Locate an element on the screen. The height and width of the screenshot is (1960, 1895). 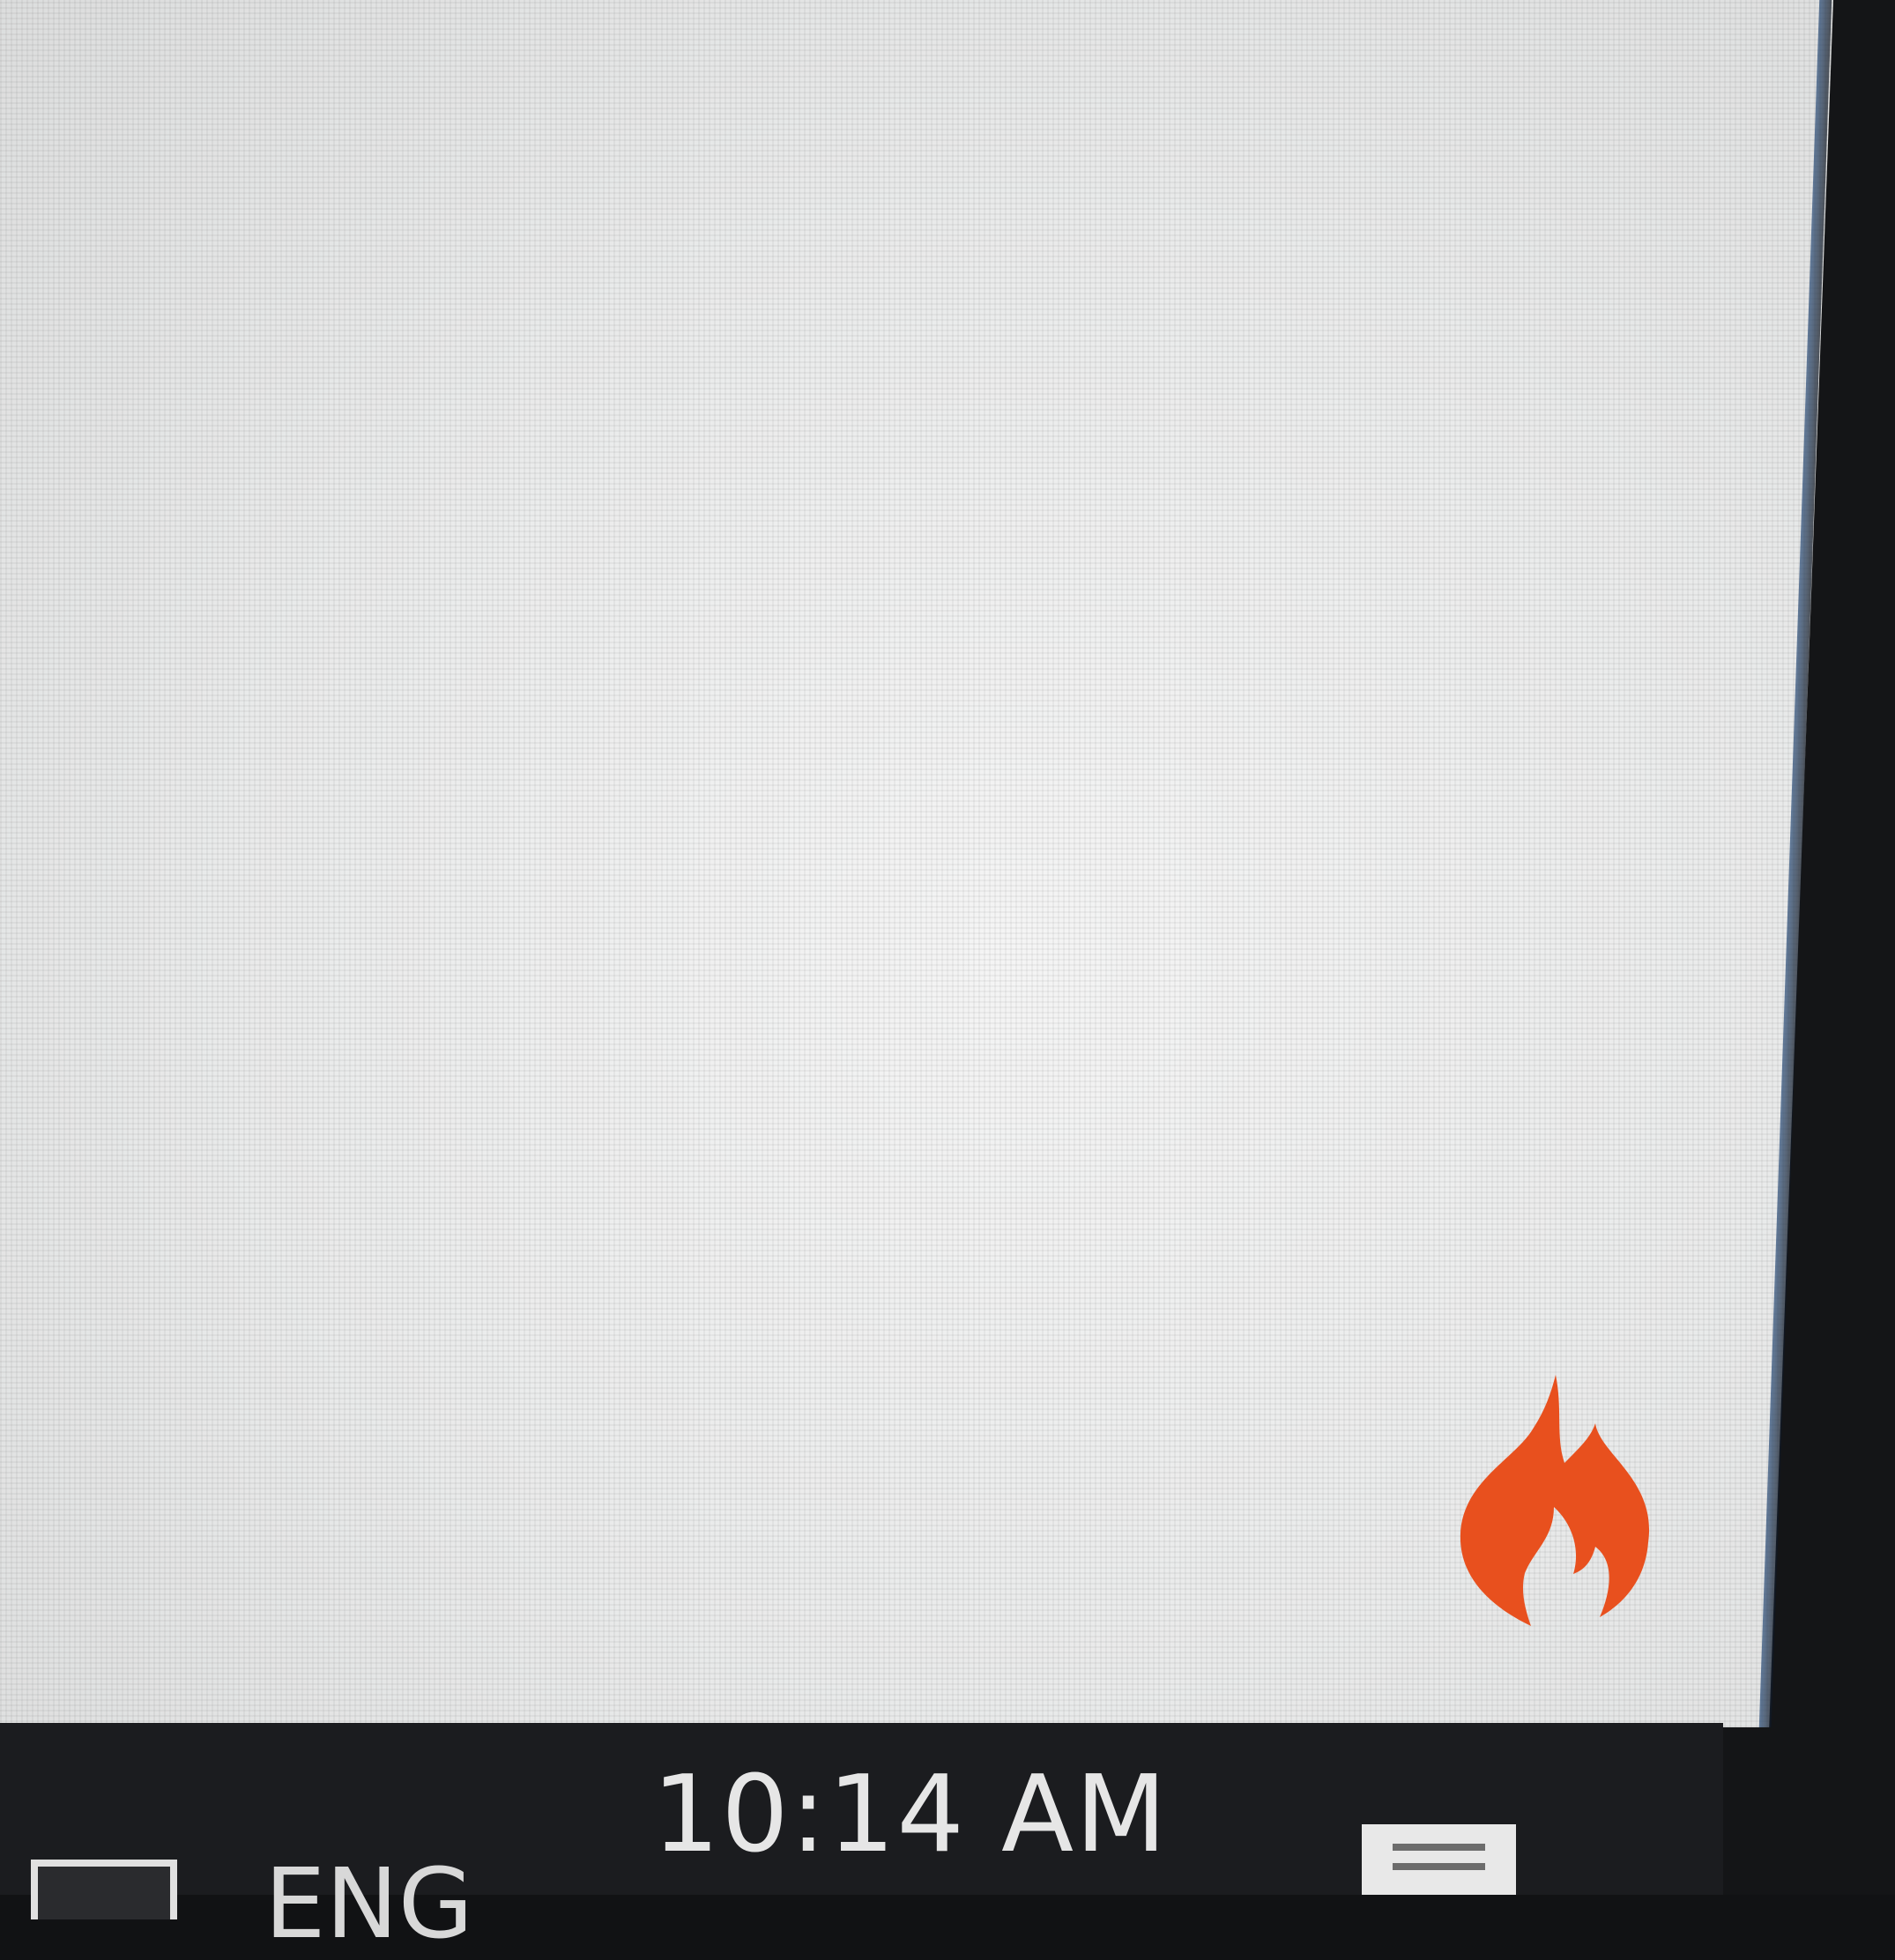
flame-icon is located at coordinates (1555, 1502).